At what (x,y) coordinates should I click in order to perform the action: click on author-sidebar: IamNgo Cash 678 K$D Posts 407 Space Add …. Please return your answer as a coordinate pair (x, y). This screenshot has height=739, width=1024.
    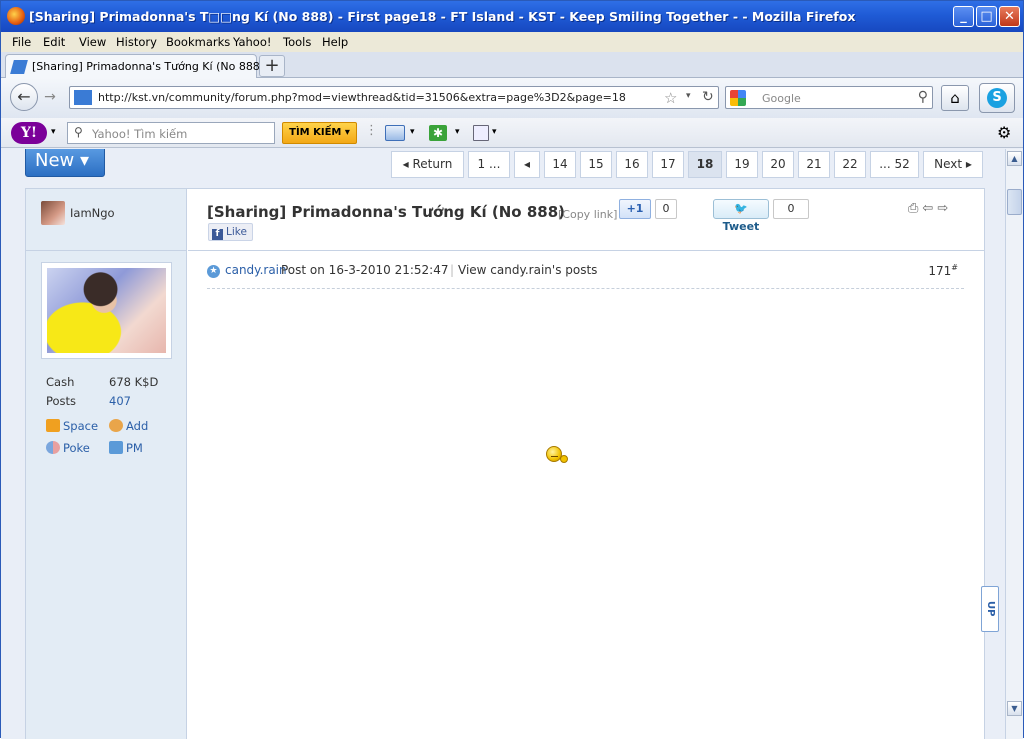
    Looking at the image, I should click on (106, 464).